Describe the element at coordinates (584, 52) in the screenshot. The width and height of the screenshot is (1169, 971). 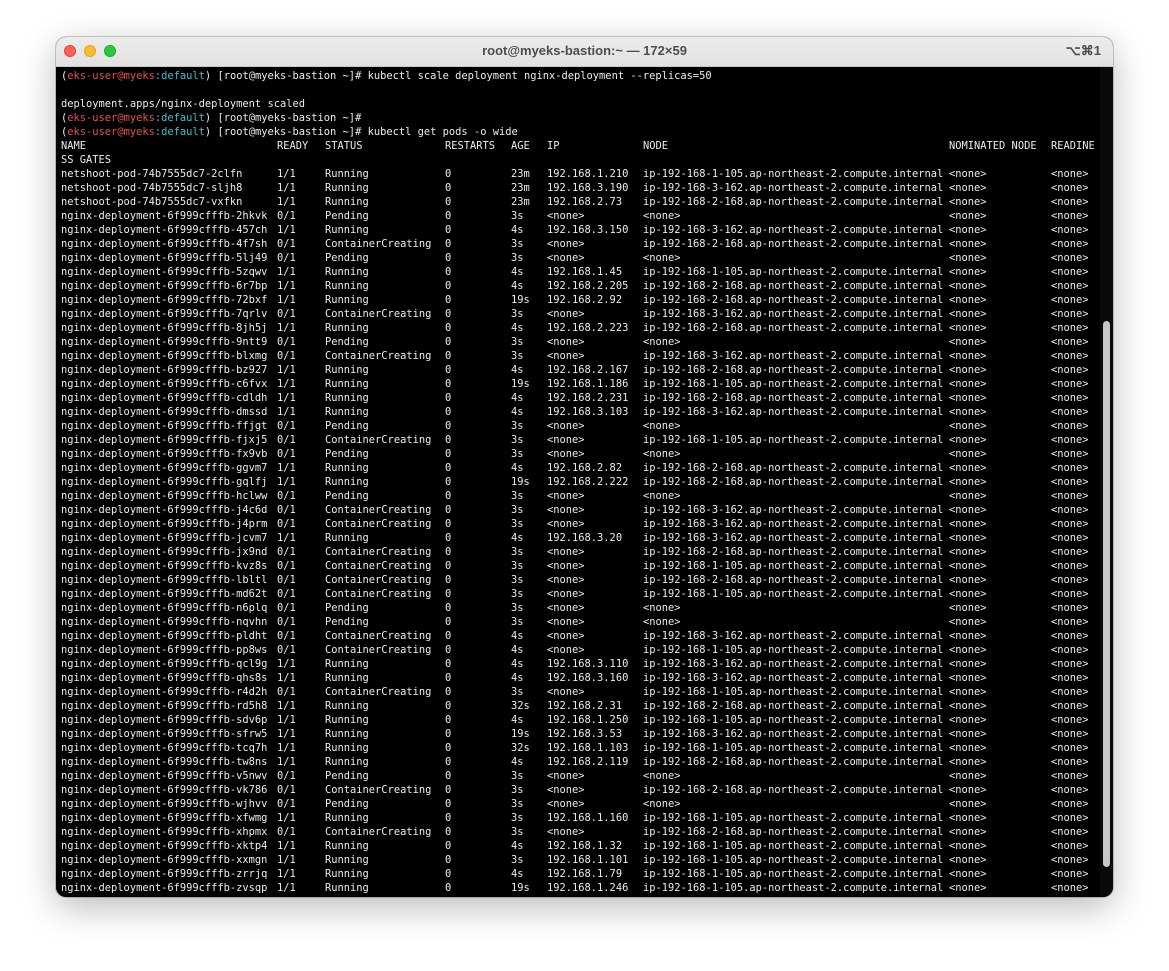
I see `title-bar: root@myeks-bastion:~ — 172×59 ⌥⌘1` at that location.